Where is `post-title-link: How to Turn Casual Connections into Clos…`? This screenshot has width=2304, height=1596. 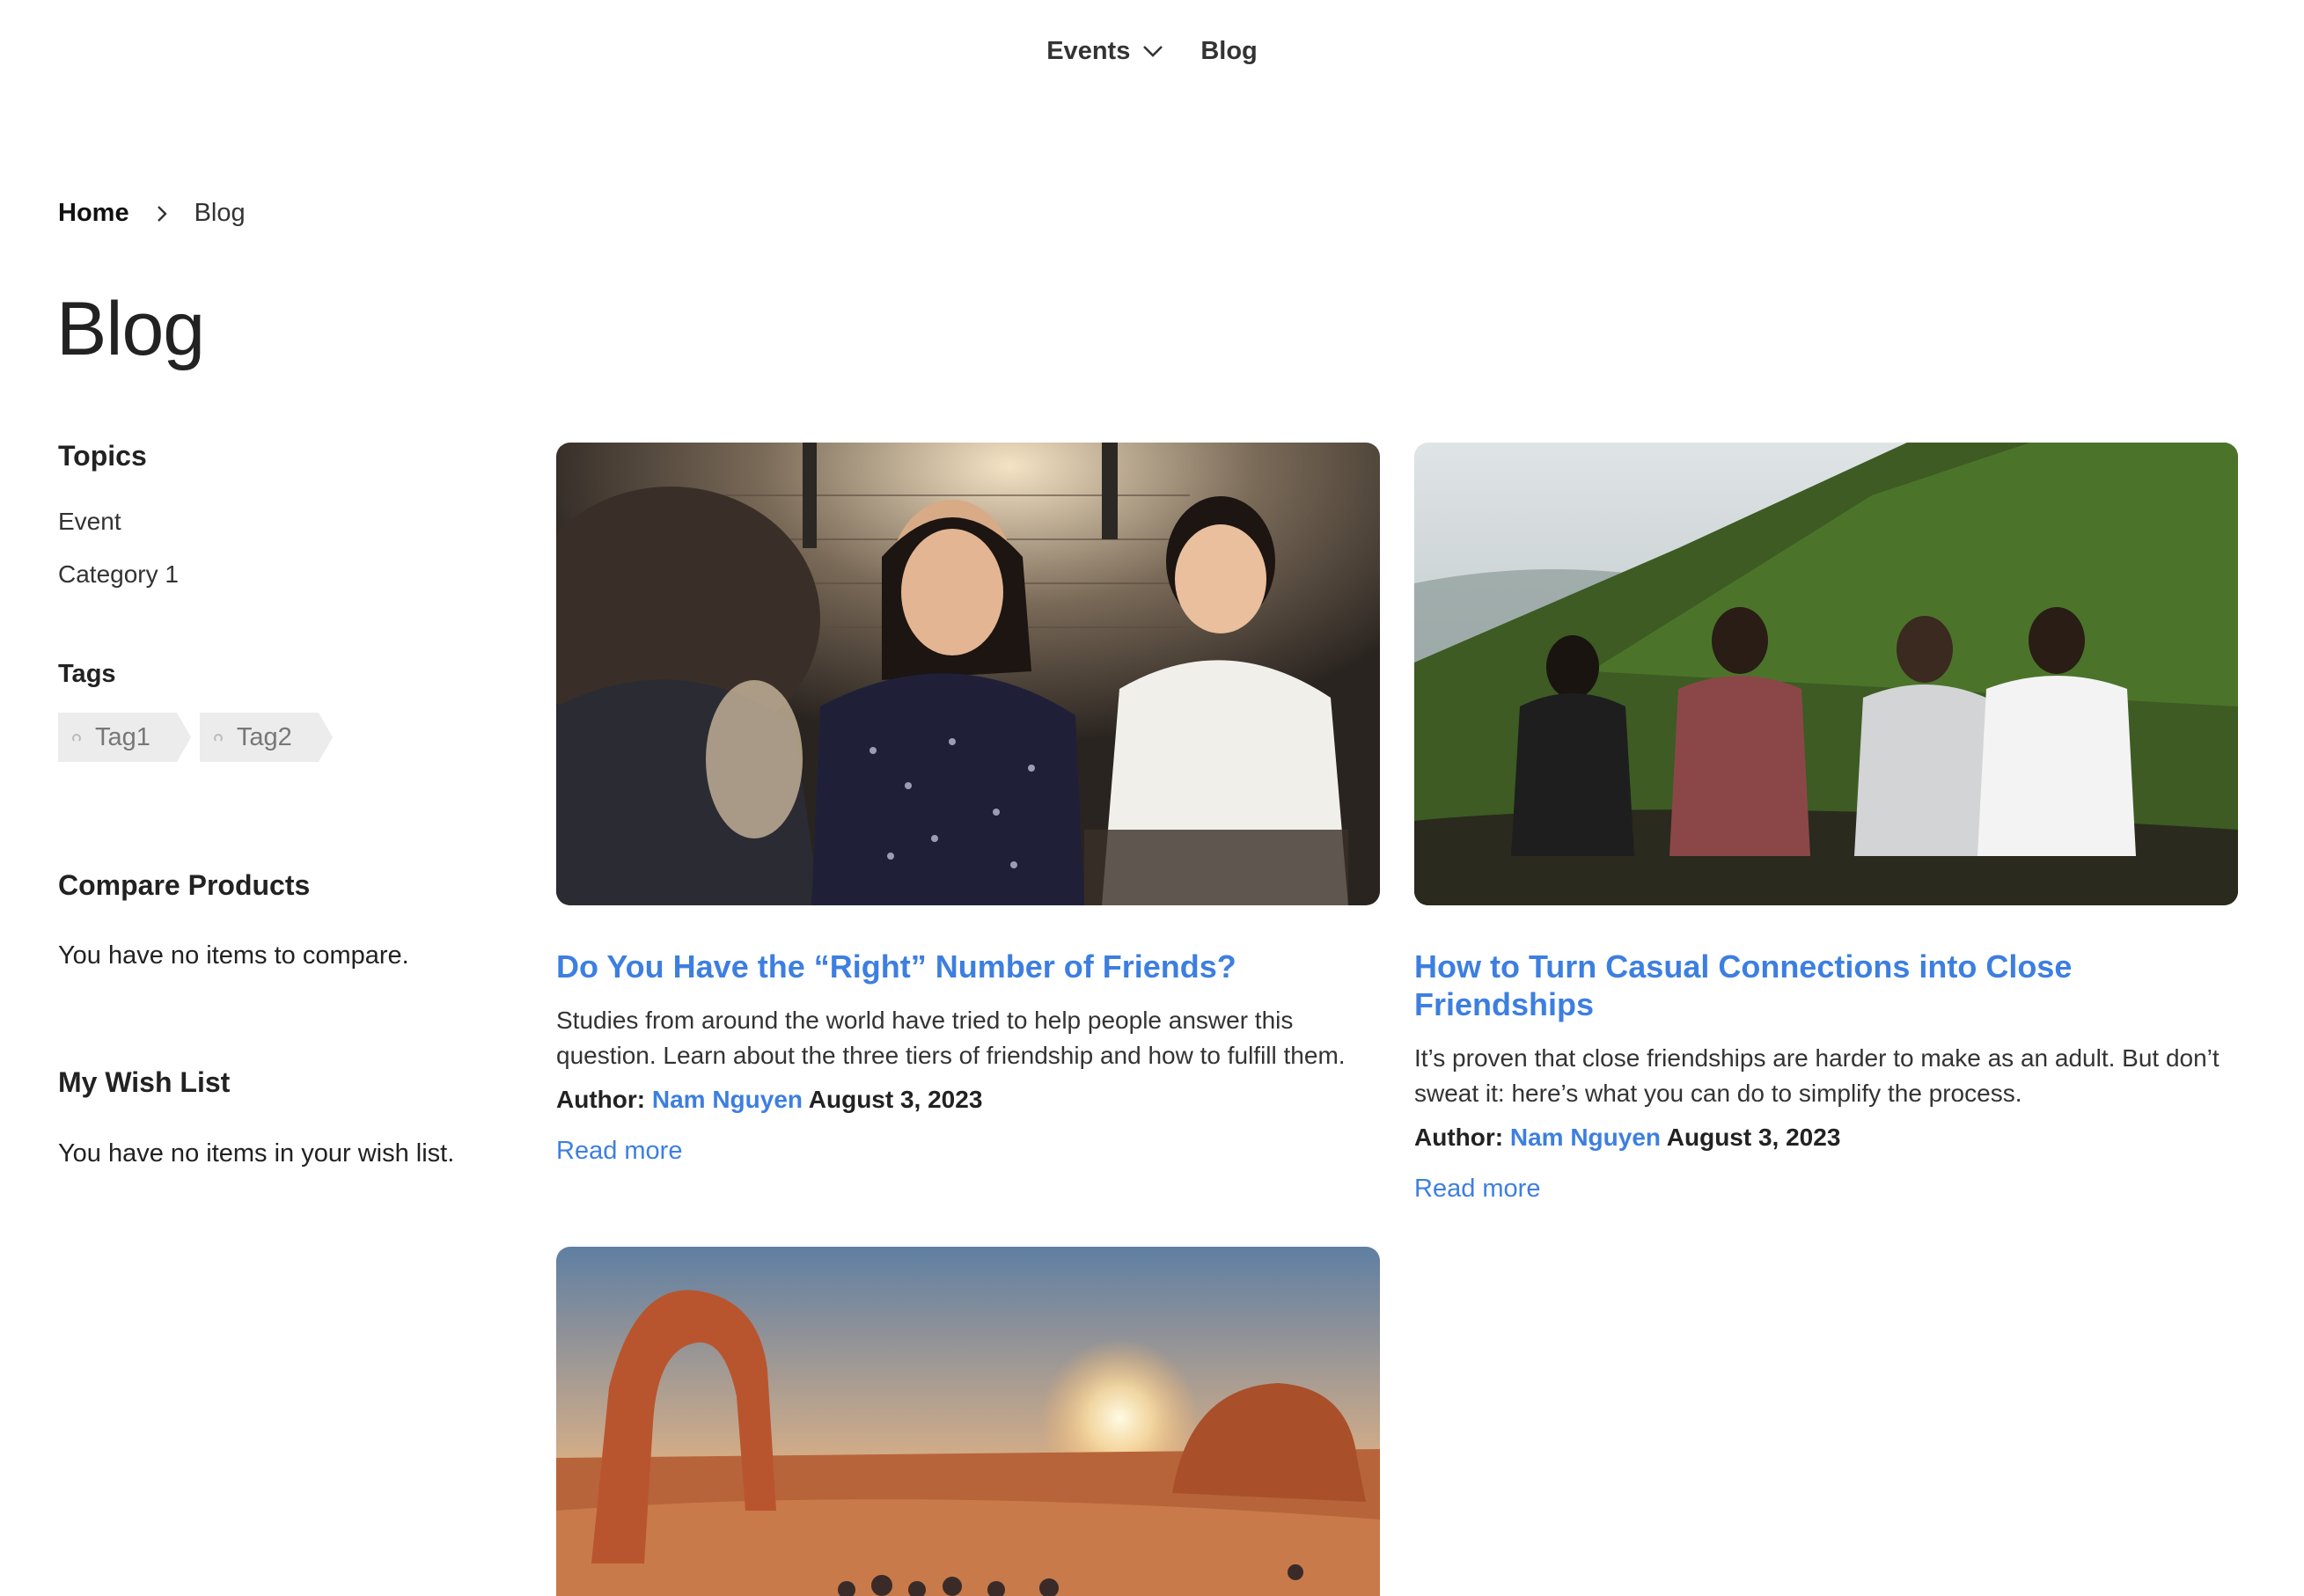
post-title-link: How to Turn Casual Connections into Clos… is located at coordinates (1826, 985).